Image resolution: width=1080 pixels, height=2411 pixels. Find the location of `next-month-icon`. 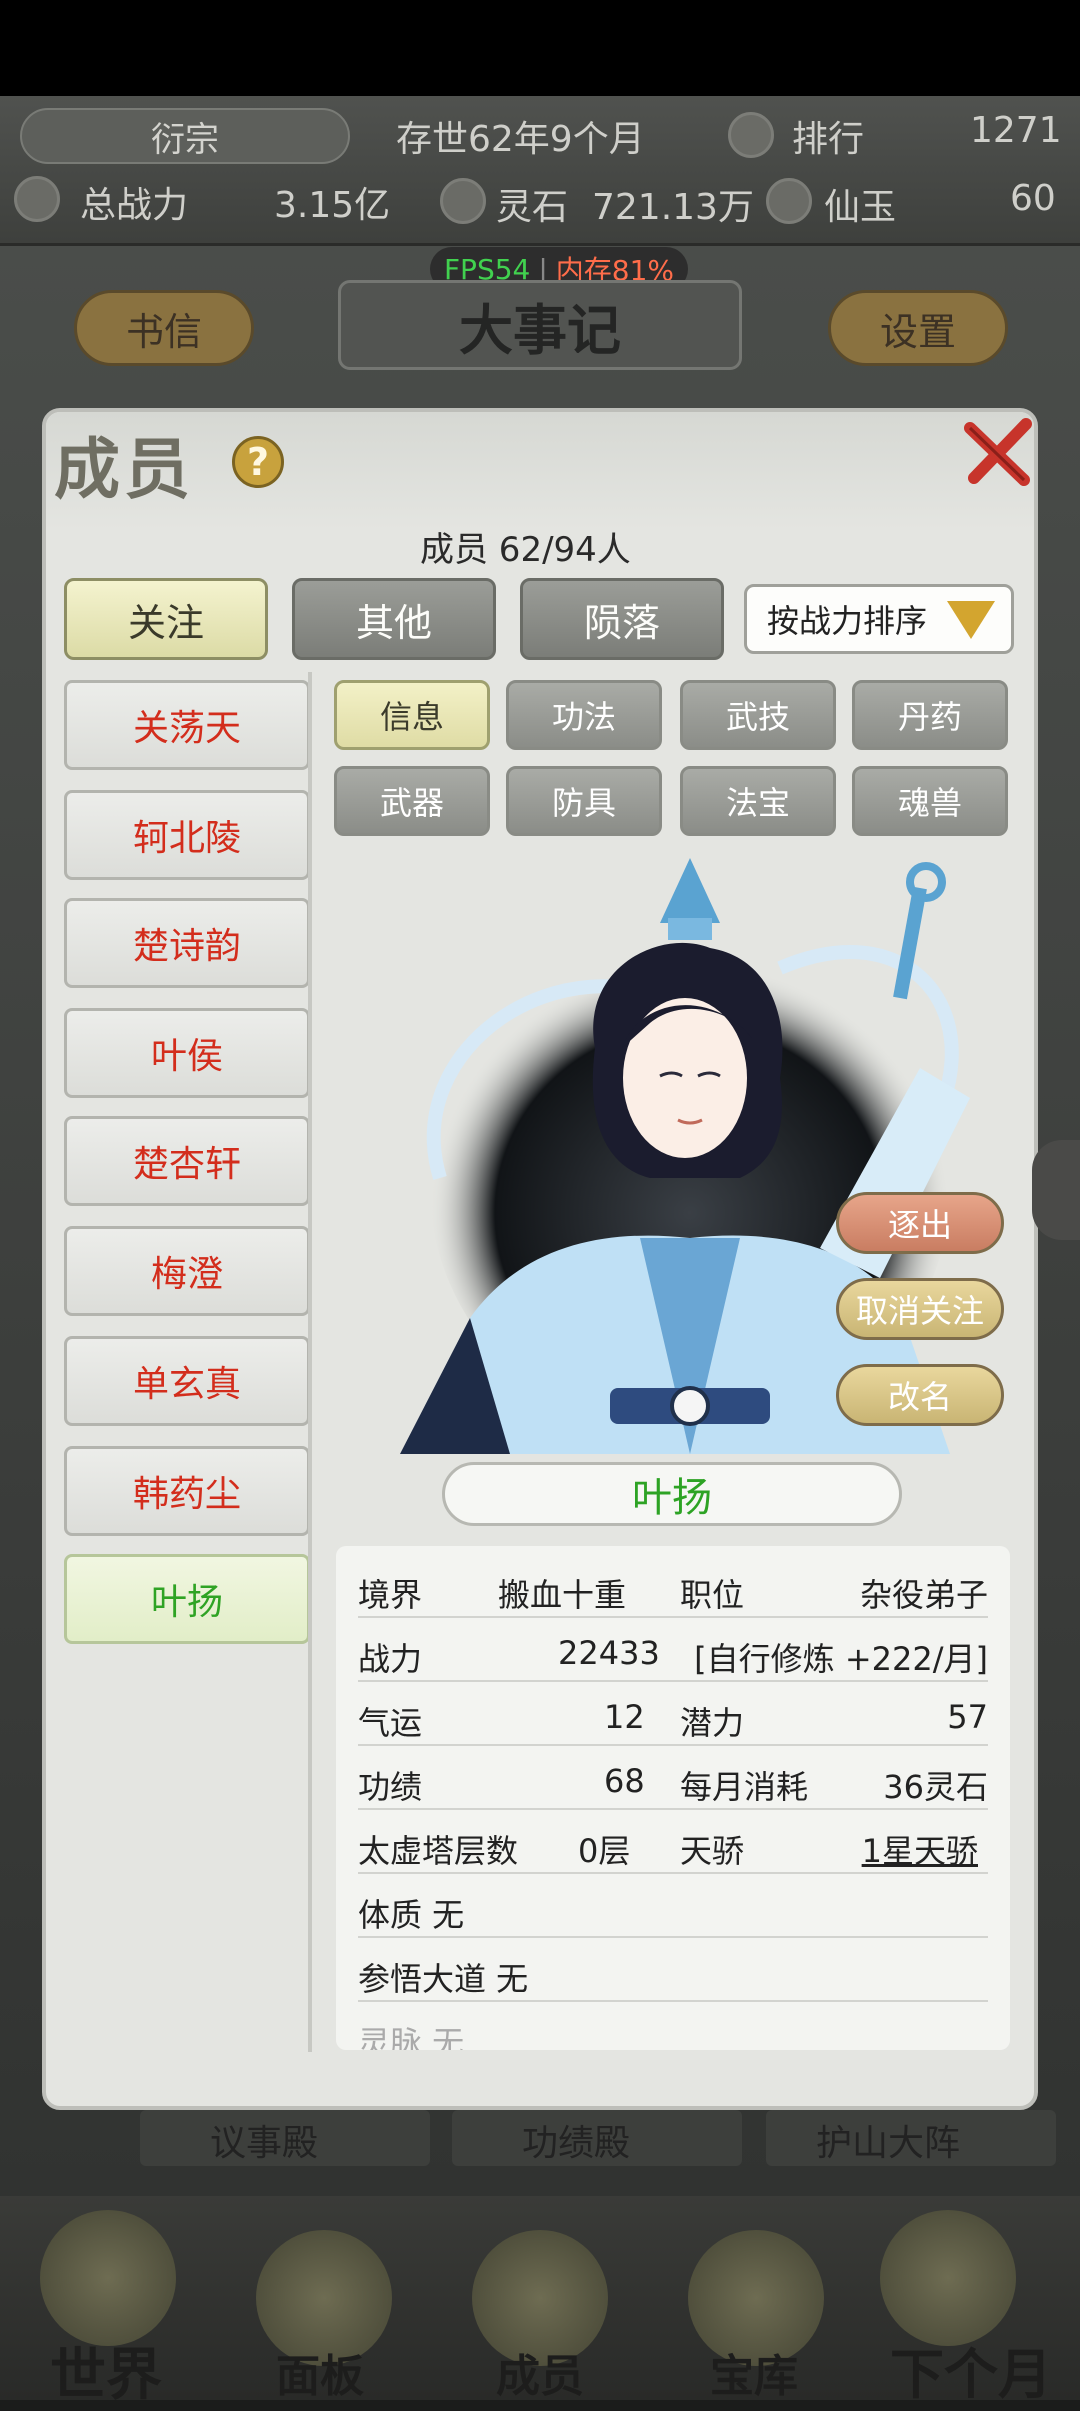

next-month-icon is located at coordinates (948, 2278).